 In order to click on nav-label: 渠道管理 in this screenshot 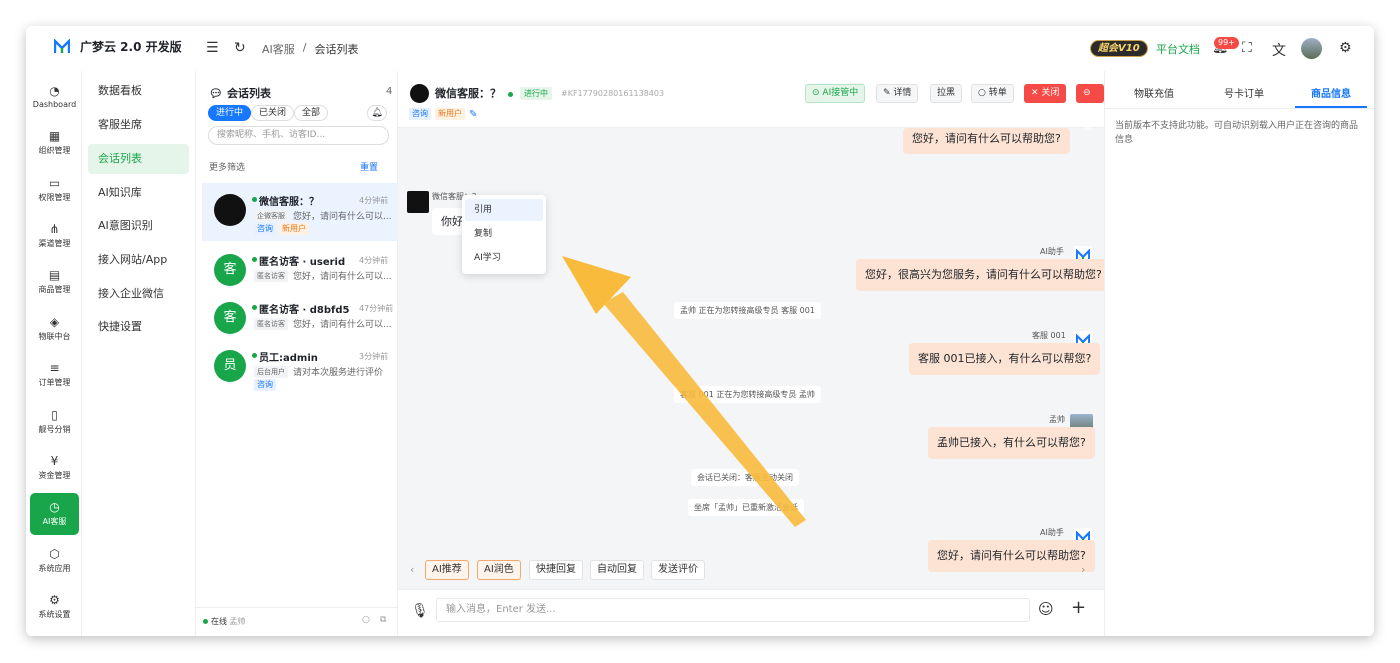, I will do `click(54, 243)`.